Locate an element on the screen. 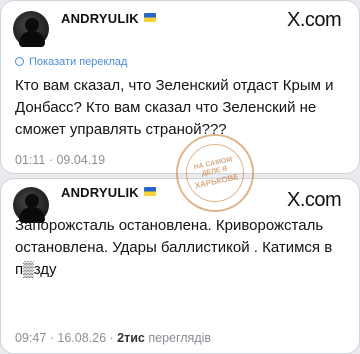 The image size is (360, 354). watermark-inner: НА САМОМ ДЕЛЕ В ХАРЬКОВЕ is located at coordinates (215, 173).